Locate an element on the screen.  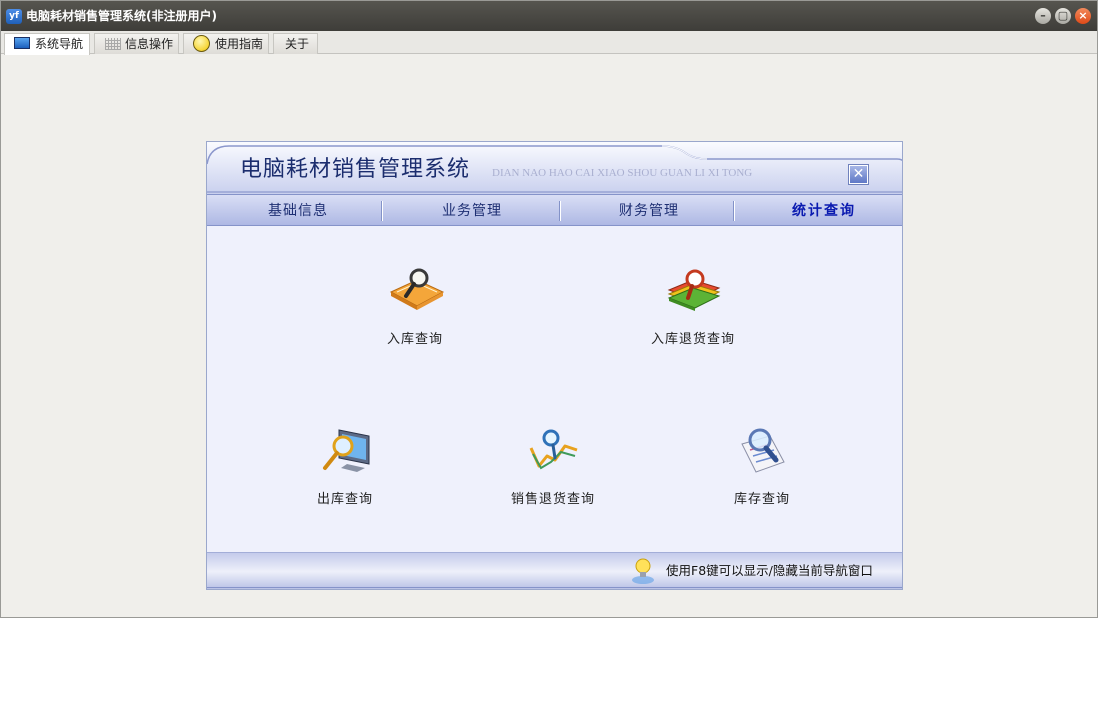
monitor-magnifier-icon is located at coordinates (346, 450).